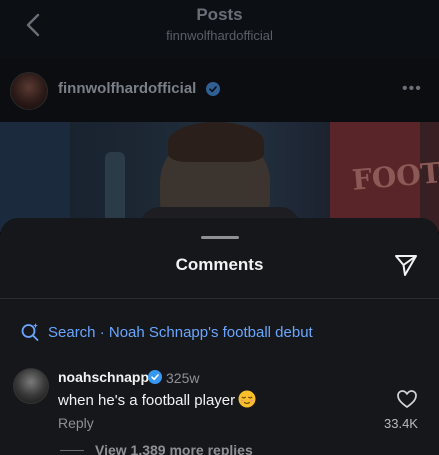 The image size is (439, 455). What do you see at coordinates (72, 450) in the screenshot?
I see `replies-divider-line` at bounding box center [72, 450].